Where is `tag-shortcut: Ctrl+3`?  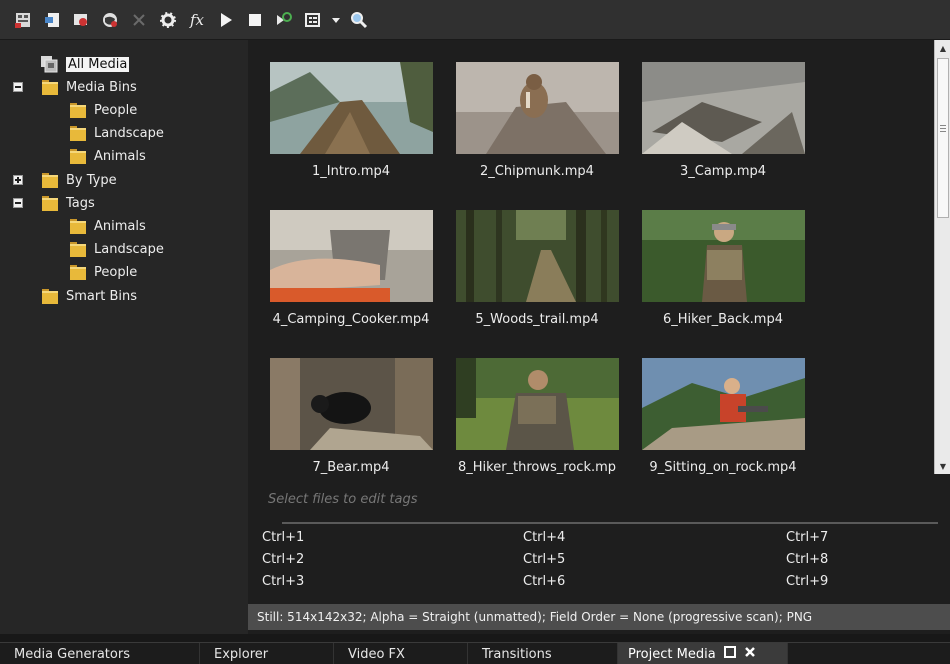 tag-shortcut: Ctrl+3 is located at coordinates (283, 581).